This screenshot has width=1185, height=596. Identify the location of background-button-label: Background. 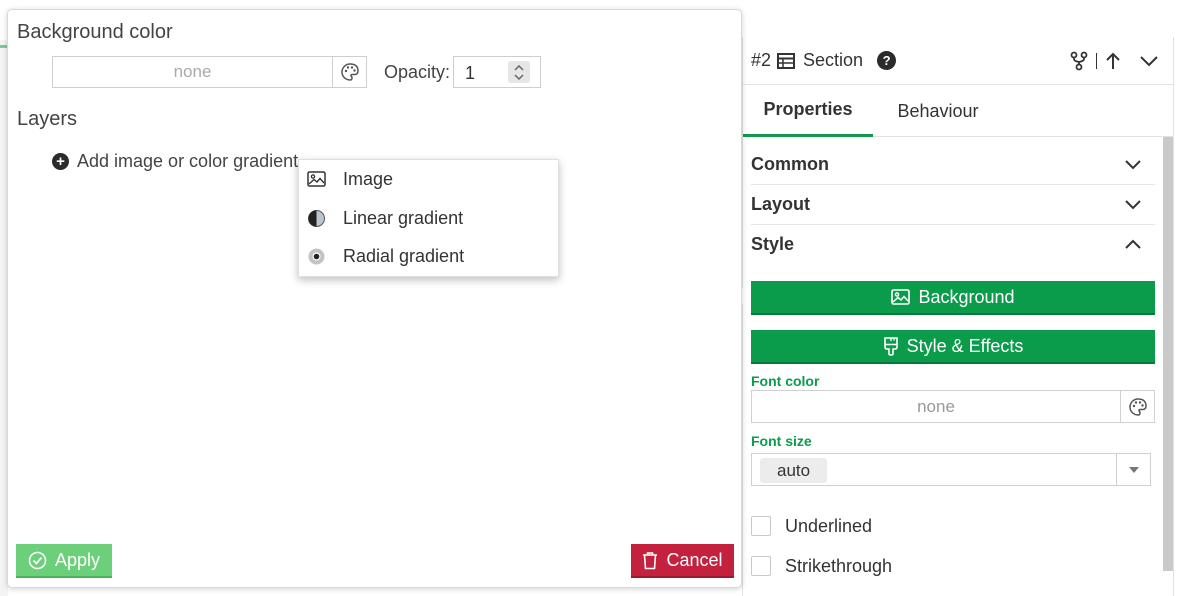
(966, 296).